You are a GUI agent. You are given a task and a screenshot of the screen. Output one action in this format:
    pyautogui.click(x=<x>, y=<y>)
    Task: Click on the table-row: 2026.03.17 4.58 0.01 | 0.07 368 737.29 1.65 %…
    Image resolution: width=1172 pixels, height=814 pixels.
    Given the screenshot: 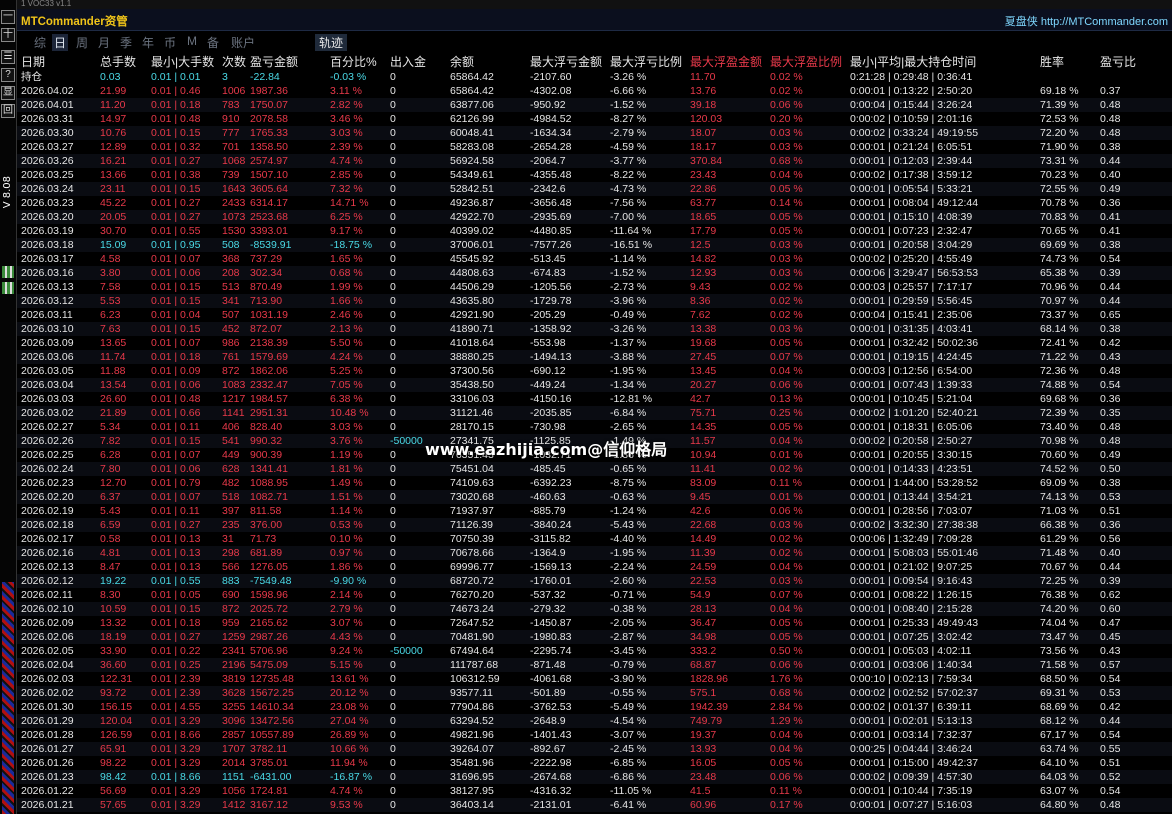 What is the action you would take?
    pyautogui.click(x=594, y=259)
    